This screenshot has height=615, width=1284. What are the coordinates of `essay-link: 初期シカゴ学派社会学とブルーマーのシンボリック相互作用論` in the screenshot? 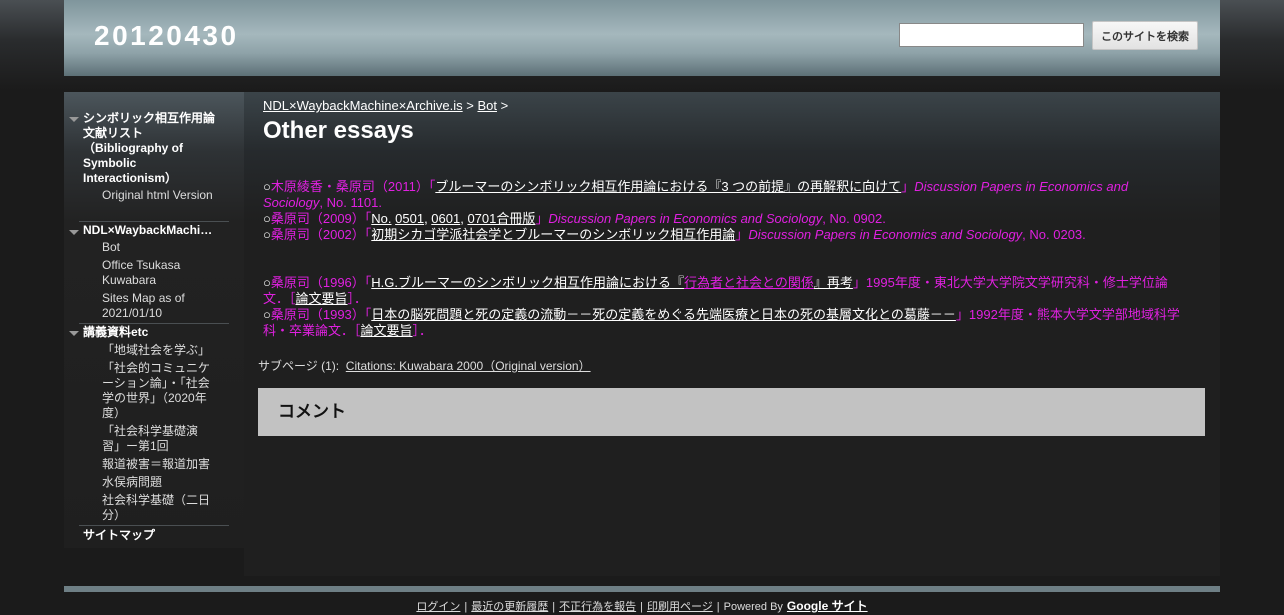 It's located at (553, 234).